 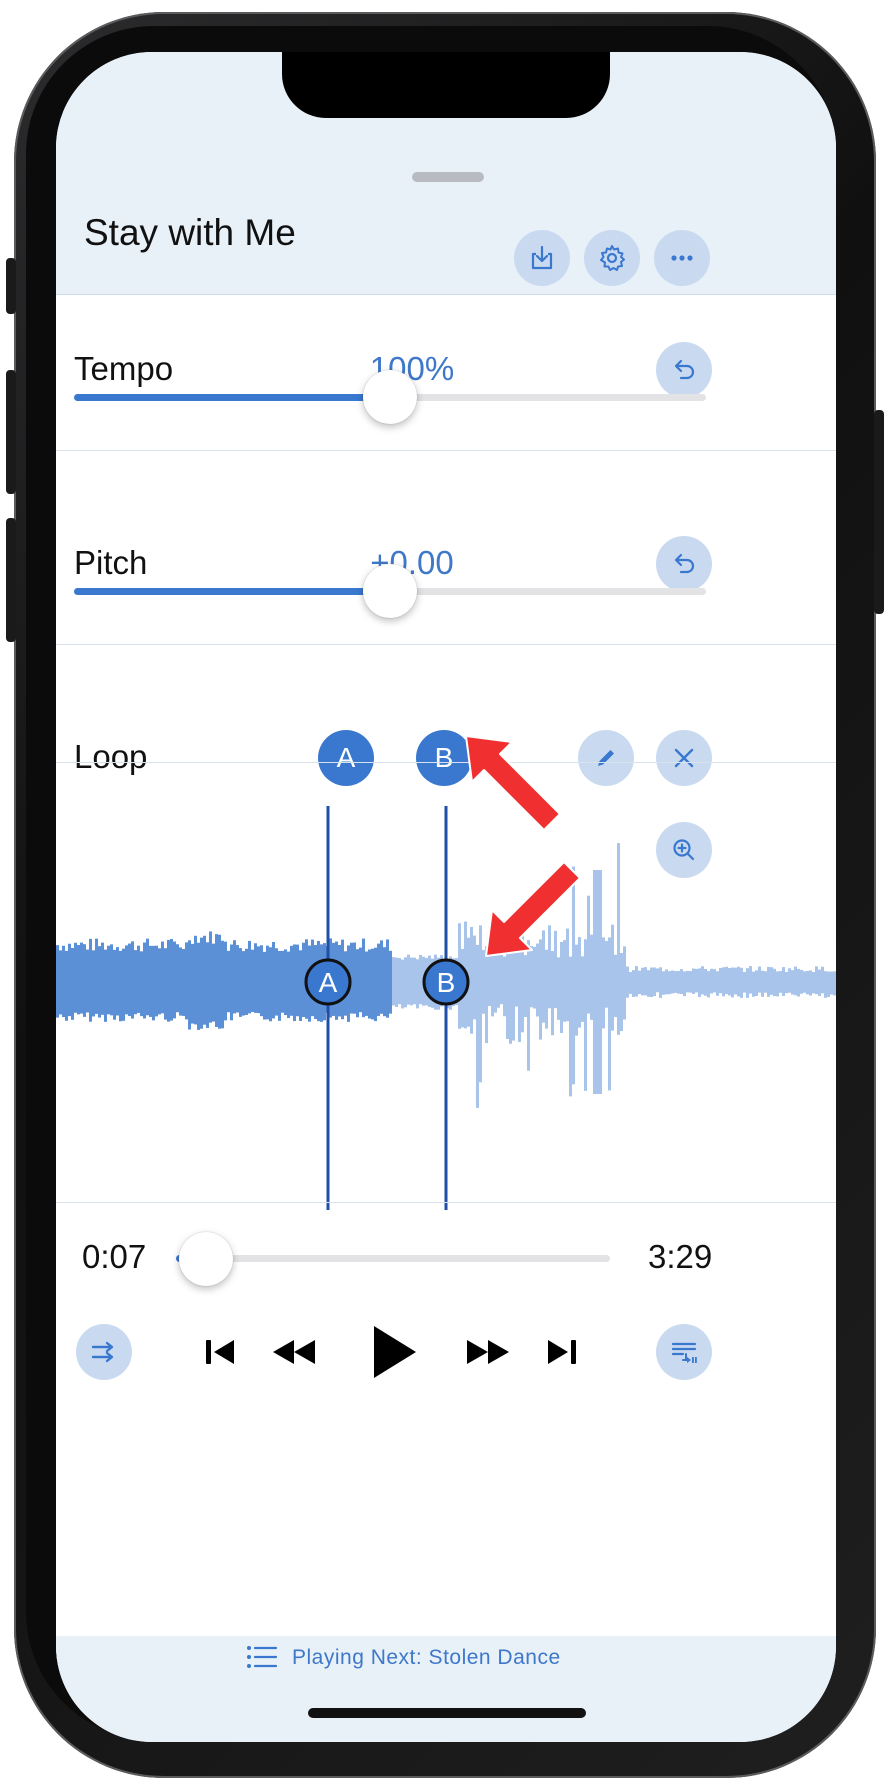 I want to click on zoom-in-icon, so click(x=684, y=850).